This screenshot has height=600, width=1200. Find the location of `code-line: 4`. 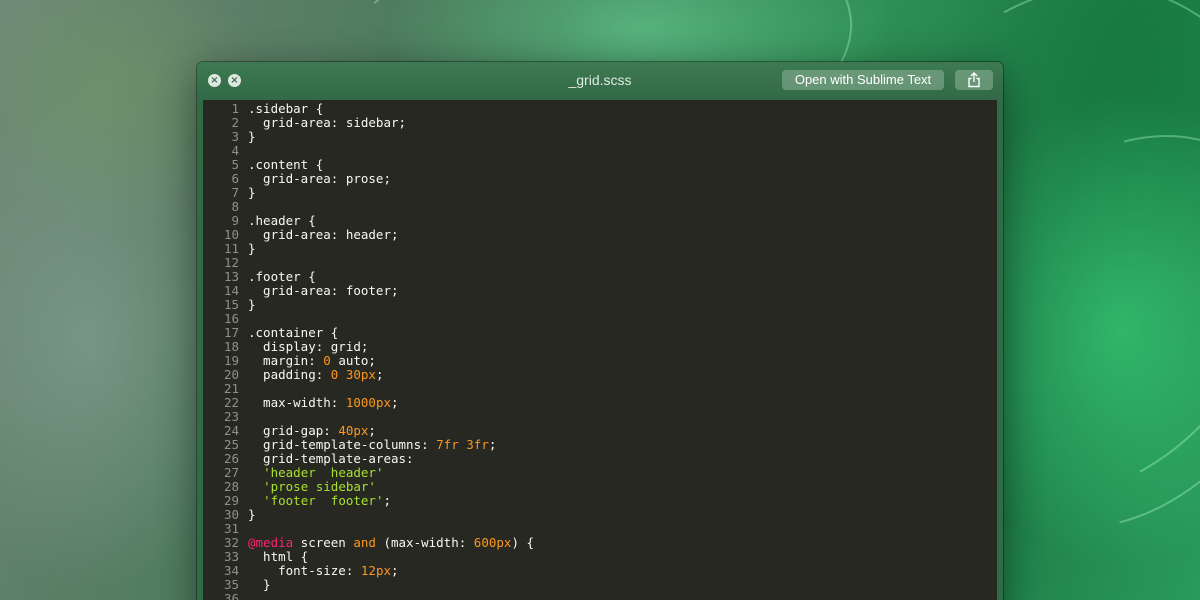

code-line: 4 is located at coordinates (600, 151).